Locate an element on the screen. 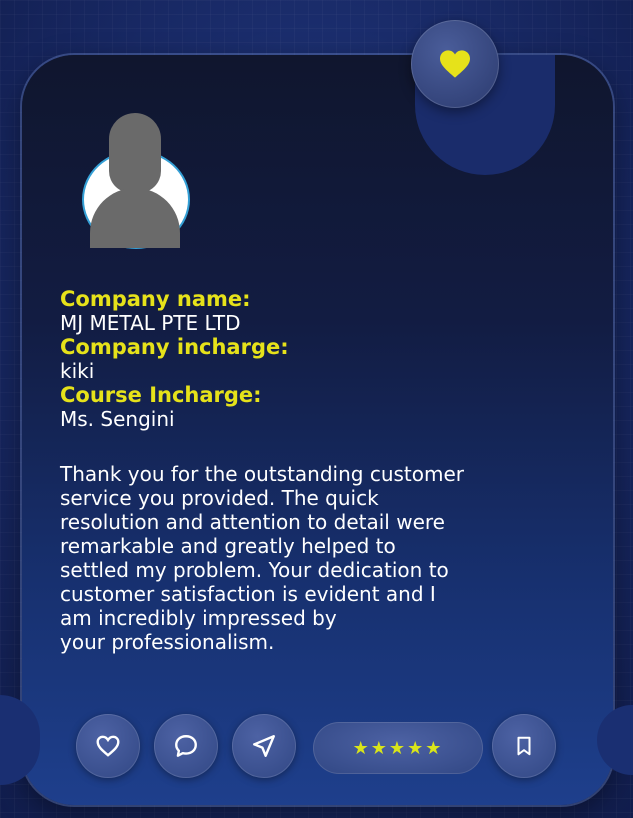 This screenshot has width=633, height=818. bookmark-icon is located at coordinates (524, 746).